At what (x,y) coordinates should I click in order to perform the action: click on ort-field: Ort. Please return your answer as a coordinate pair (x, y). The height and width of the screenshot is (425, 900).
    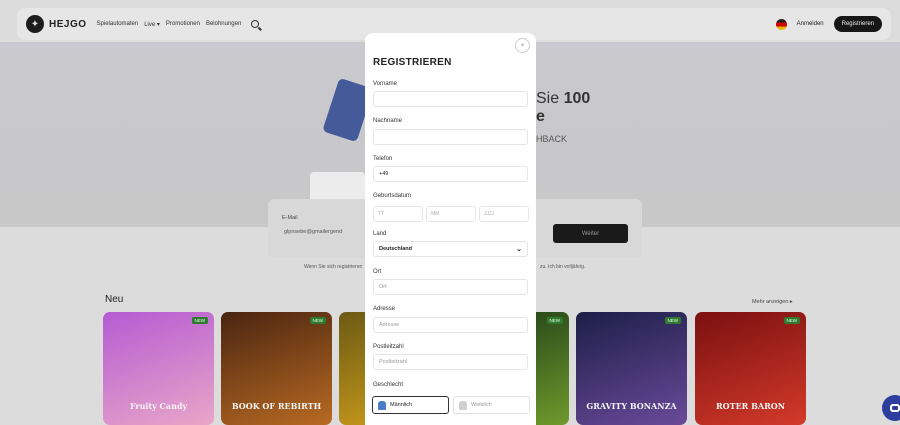
    Looking at the image, I should click on (450, 287).